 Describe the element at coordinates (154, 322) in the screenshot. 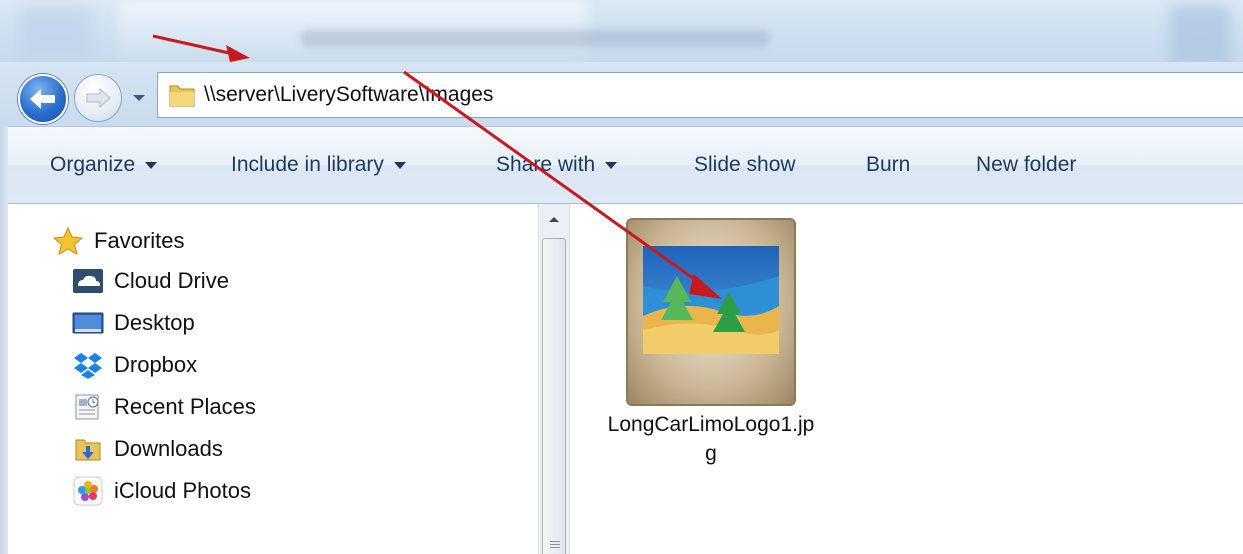

I see `nav-item-label: Desktop` at that location.